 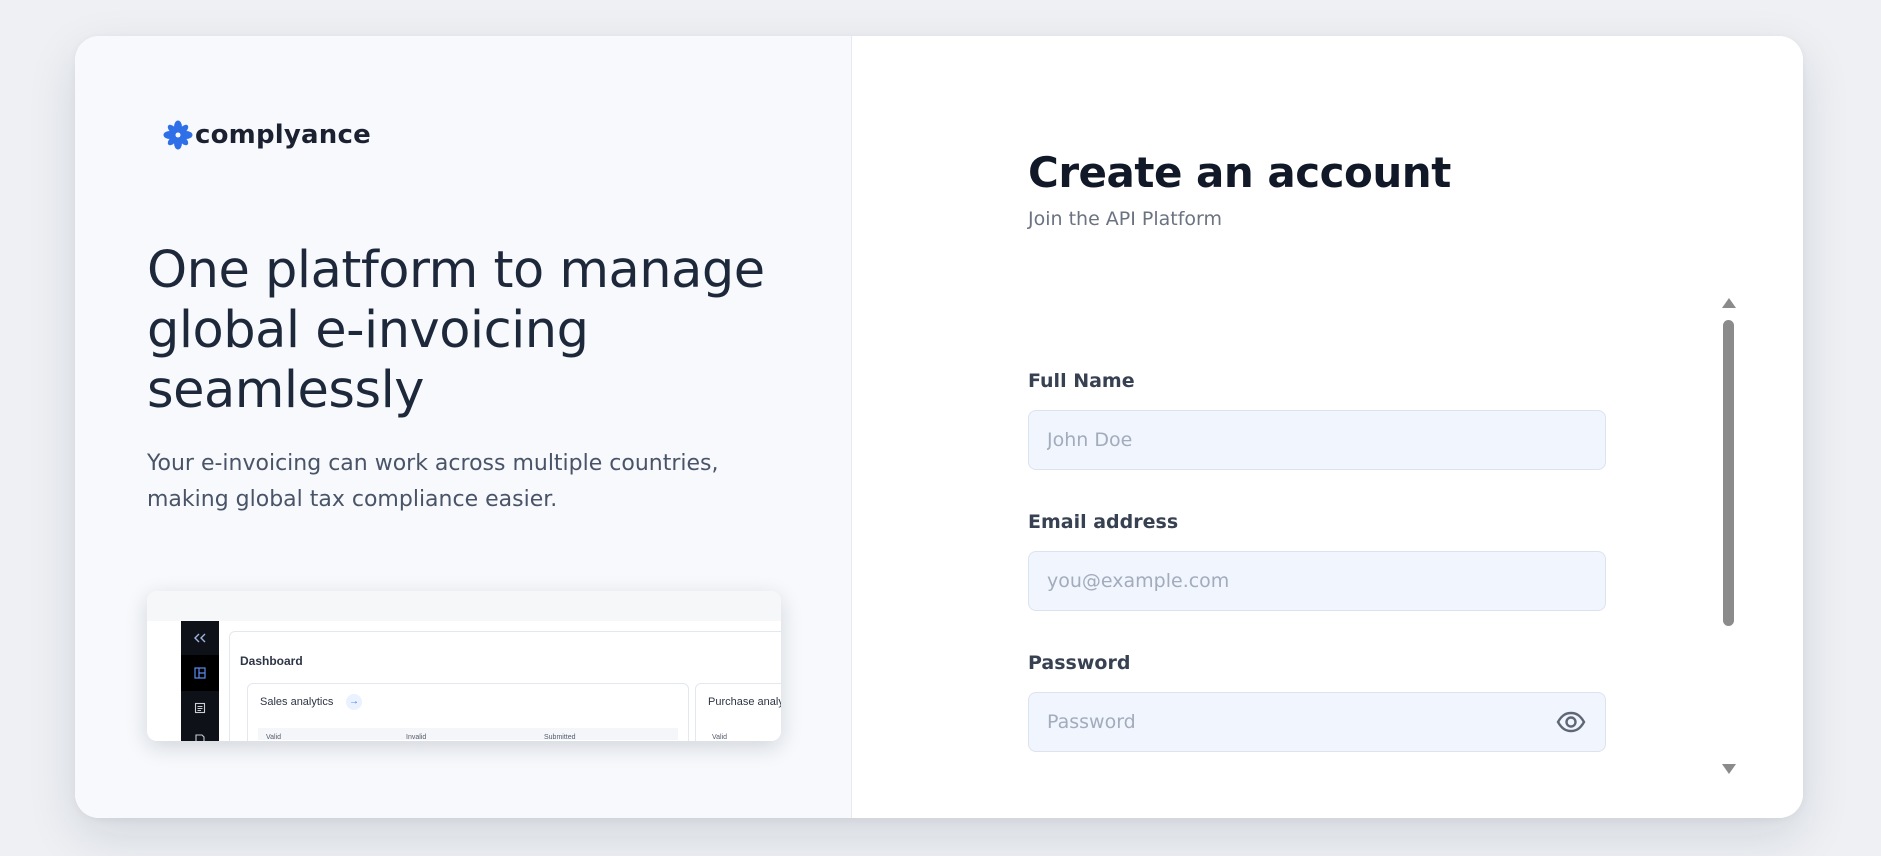 I want to click on preview-sidebar, so click(x=200, y=681).